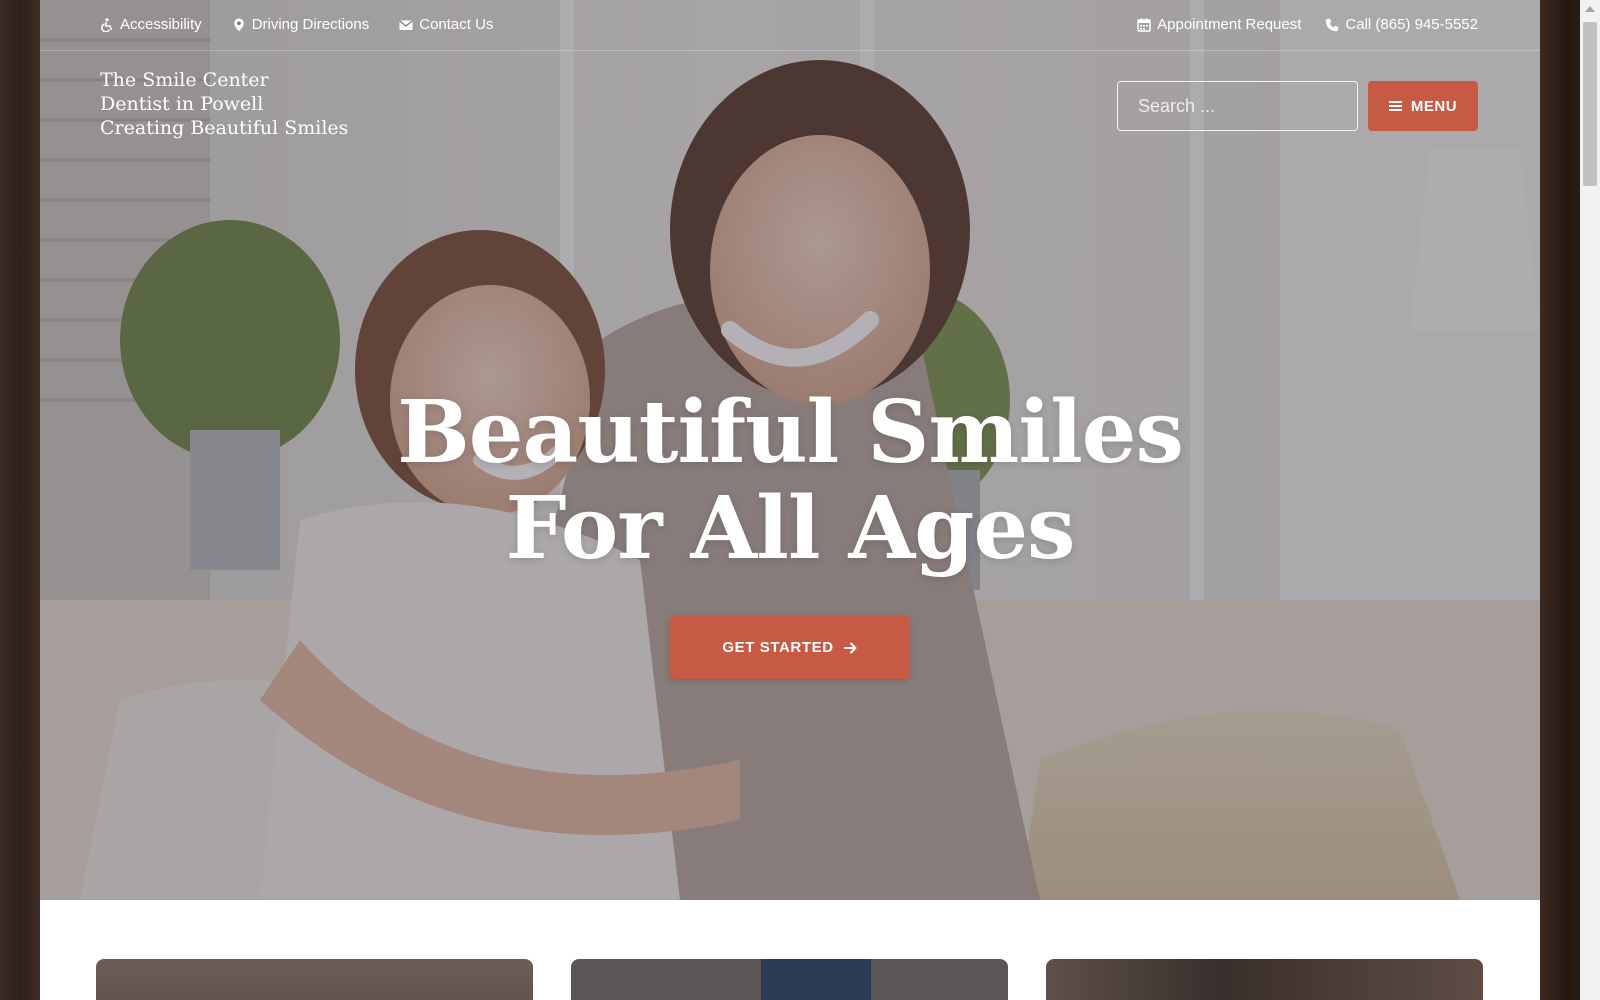  What do you see at coordinates (1144, 25) in the screenshot?
I see `calendar-icon` at bounding box center [1144, 25].